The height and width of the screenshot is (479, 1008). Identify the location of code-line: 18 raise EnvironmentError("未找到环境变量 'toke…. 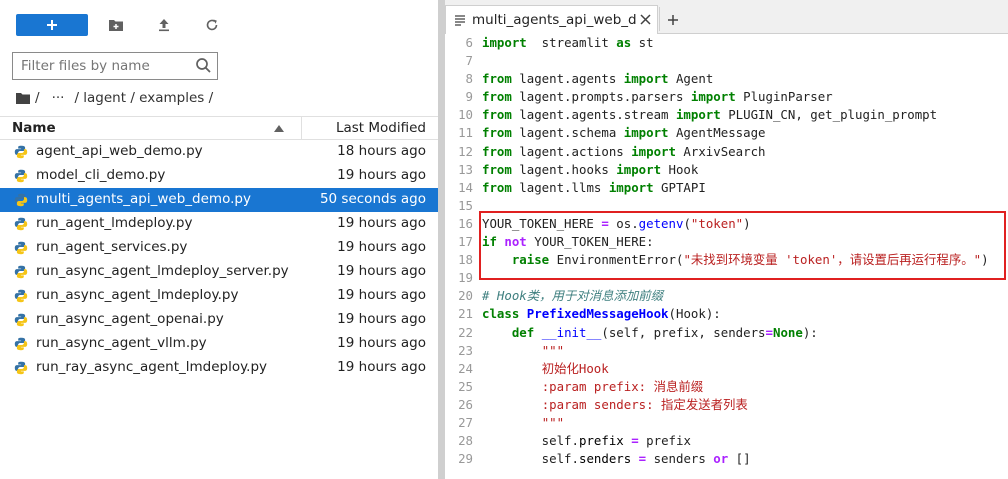
(726, 260).